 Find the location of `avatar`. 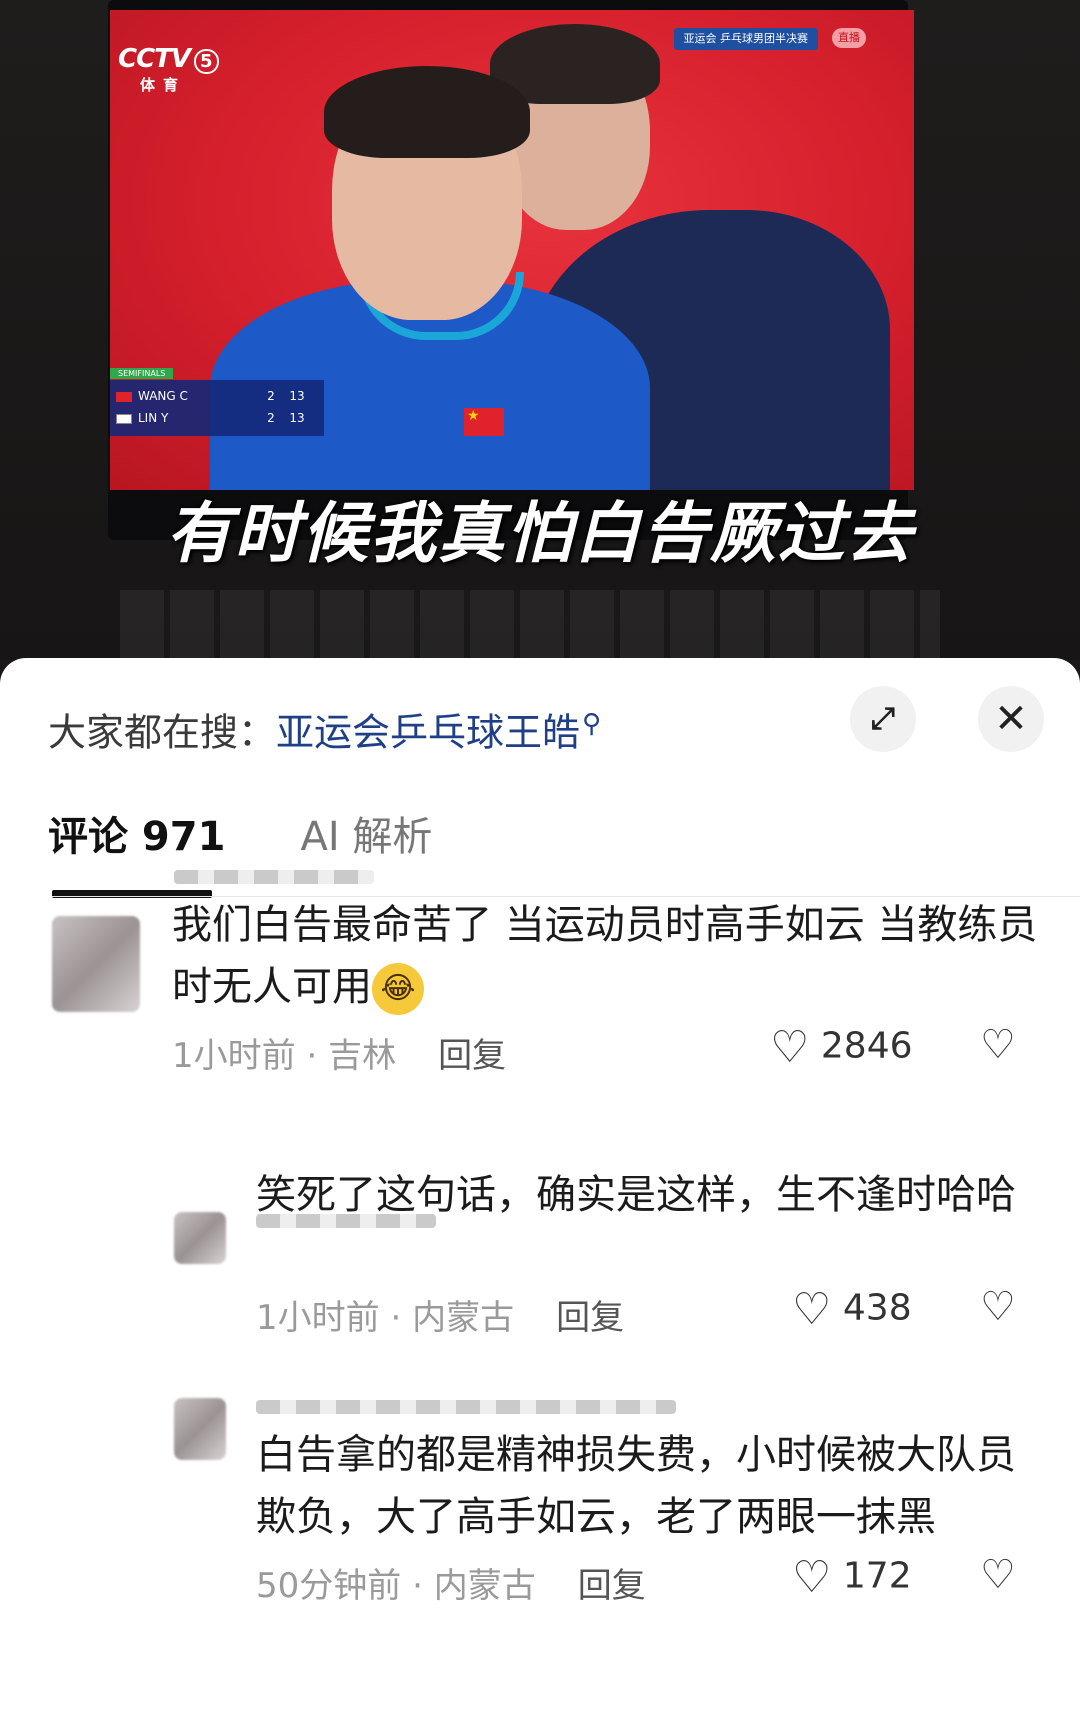

avatar is located at coordinates (200, 1429).